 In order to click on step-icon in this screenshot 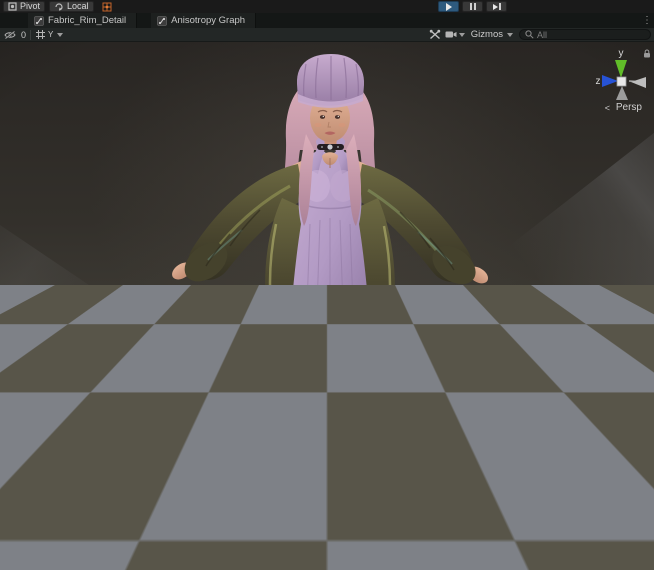, I will do `click(496, 6)`.